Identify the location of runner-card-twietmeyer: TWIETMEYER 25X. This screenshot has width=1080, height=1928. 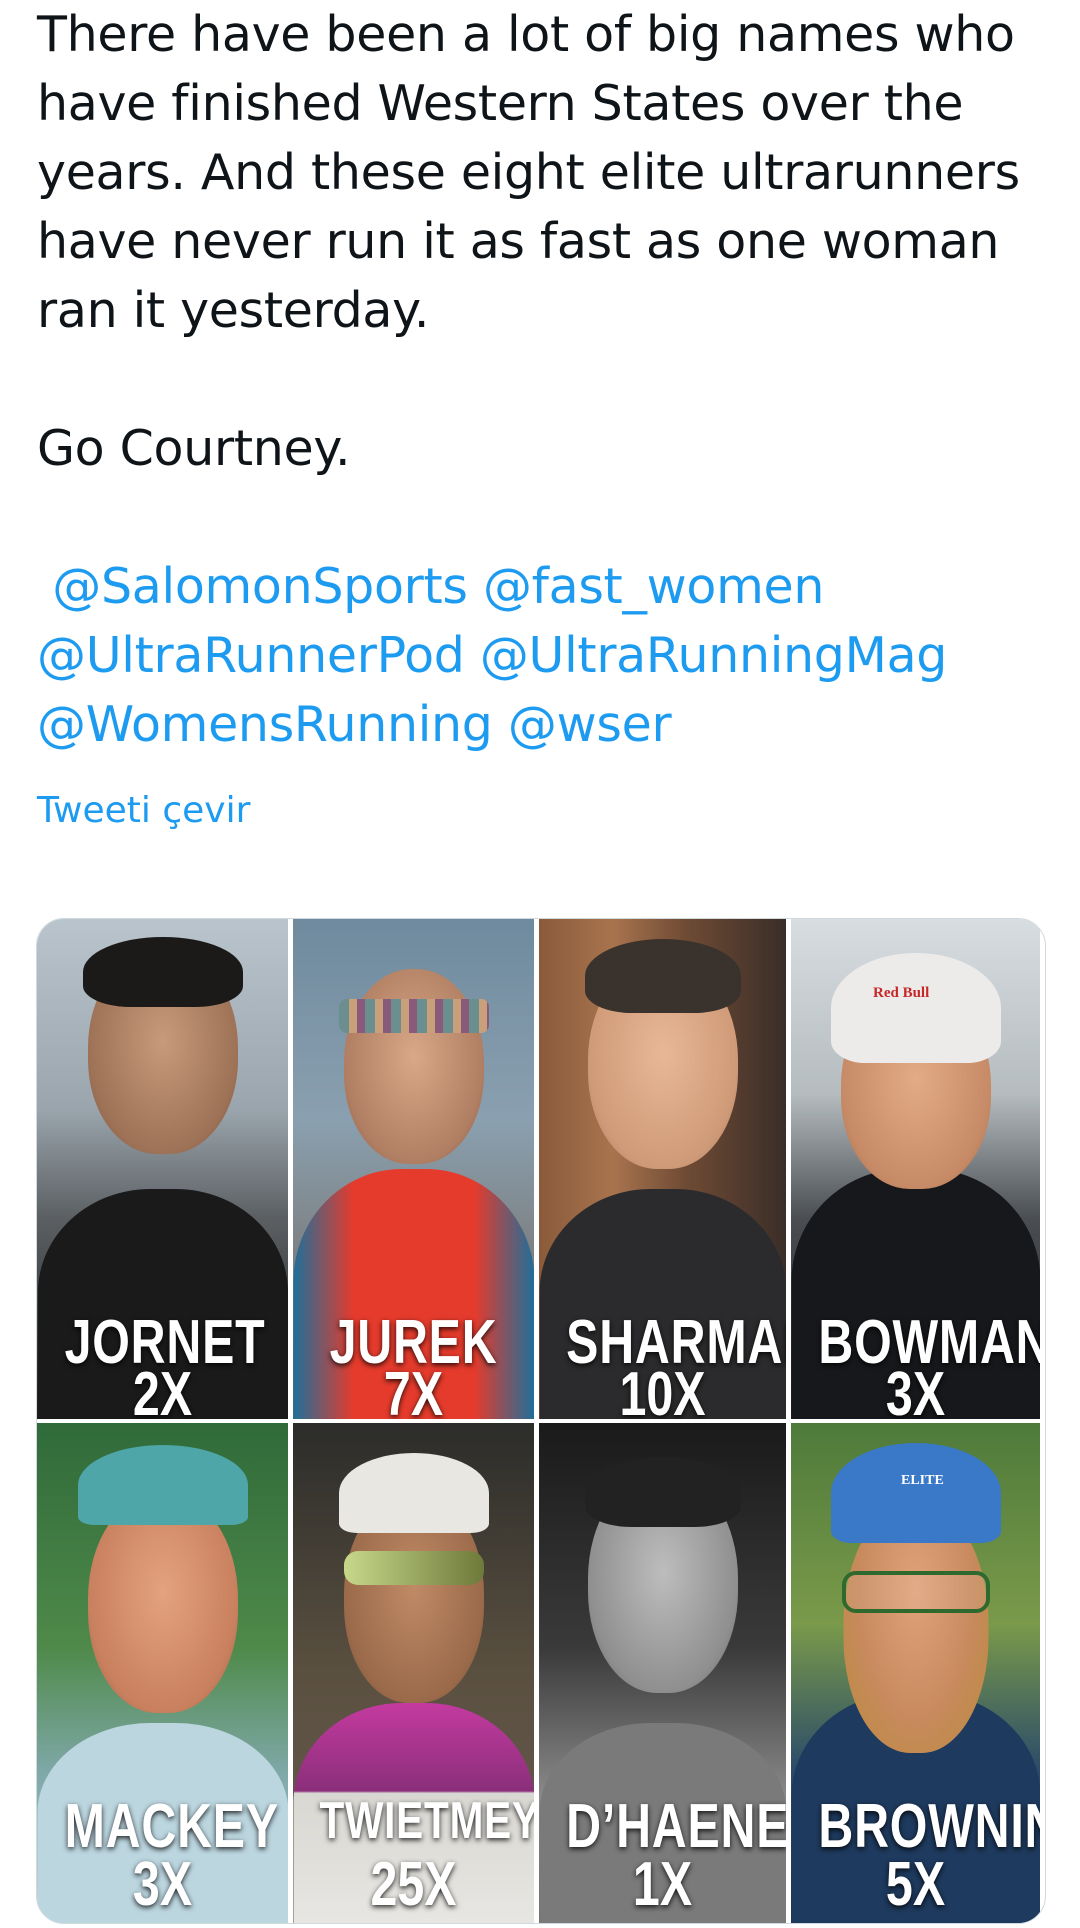
(413, 1673).